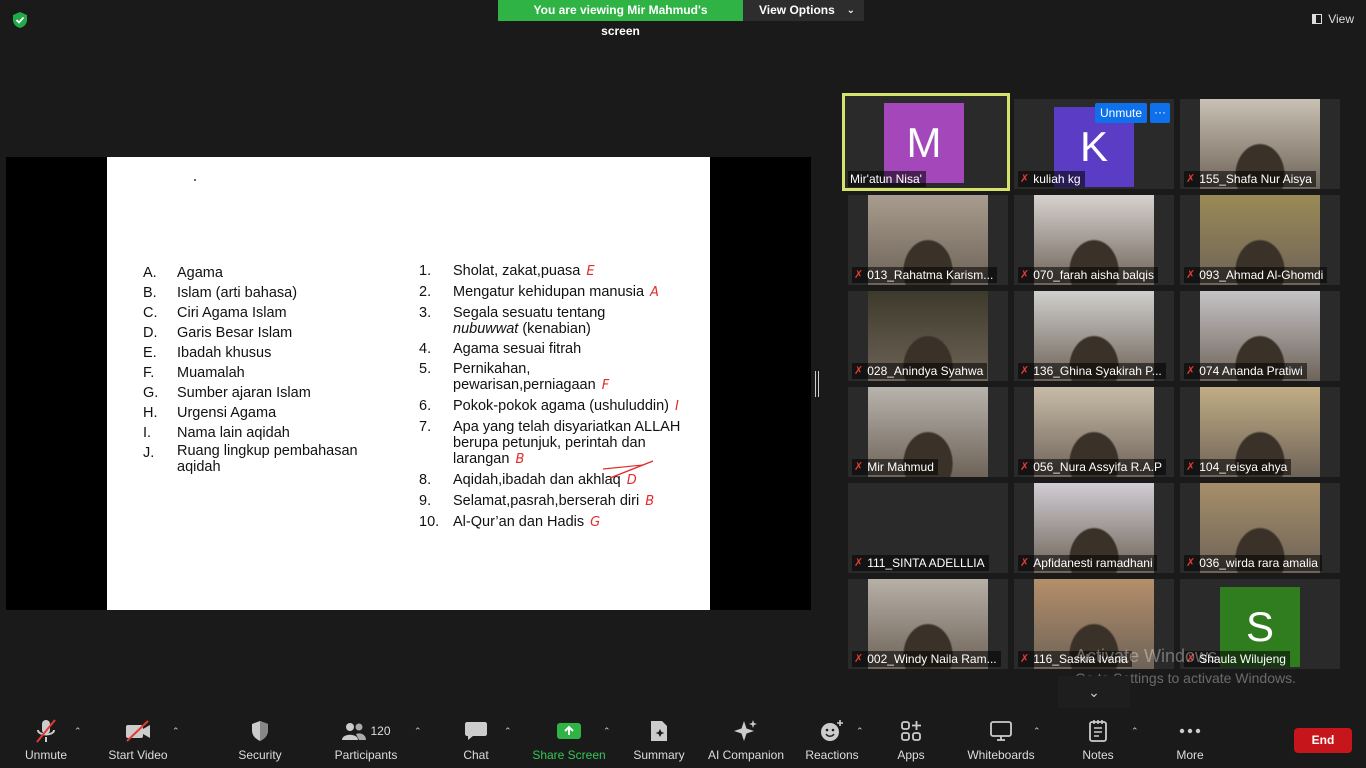 This screenshot has height=768, width=1366. I want to click on participant-name-label: ✗ Apfidanesti ramadhani, so click(1087, 563).